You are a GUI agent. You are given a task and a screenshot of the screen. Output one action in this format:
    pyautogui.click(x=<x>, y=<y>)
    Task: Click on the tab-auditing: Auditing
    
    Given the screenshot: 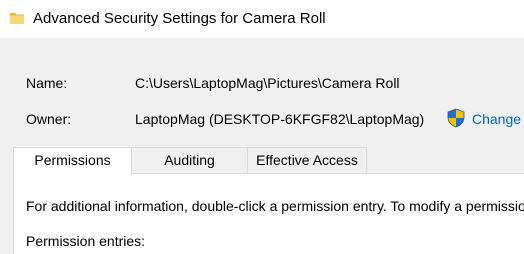 What is the action you would take?
    pyautogui.click(x=189, y=160)
    